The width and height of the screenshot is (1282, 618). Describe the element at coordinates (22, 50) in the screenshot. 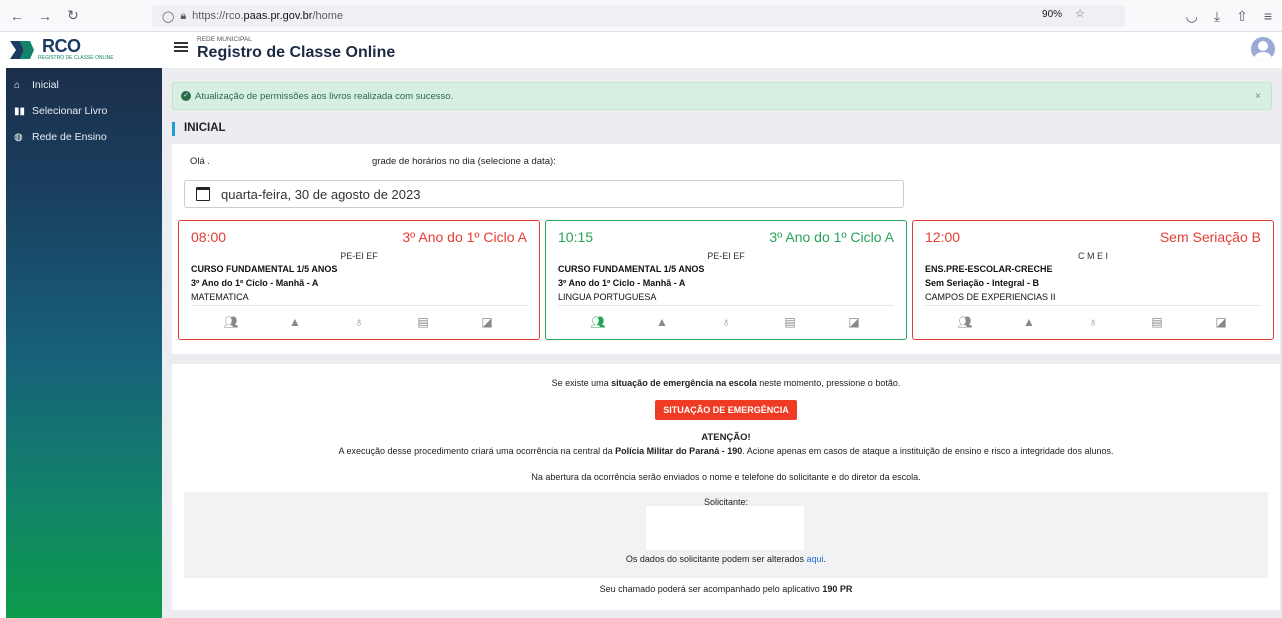

I see `rco-logo-icon` at that location.